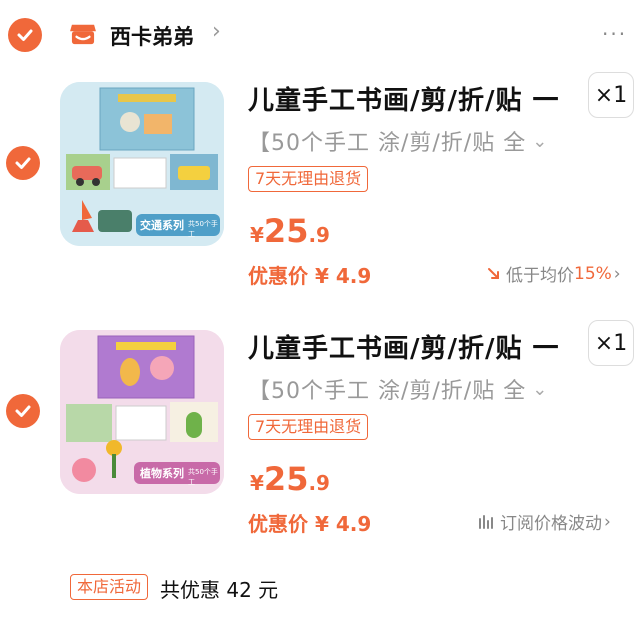  I want to click on below-average-price-note: 低于均价 15% ›, so click(553, 273).